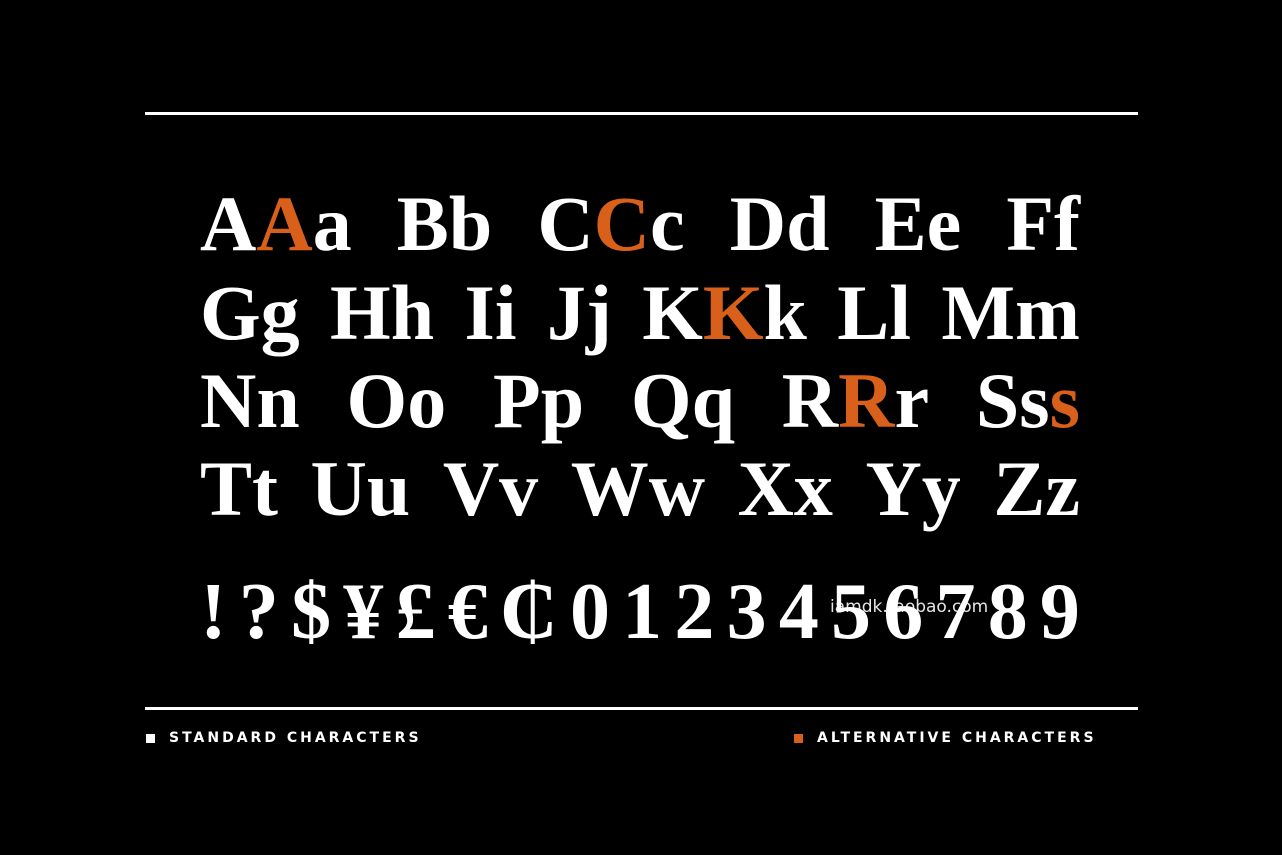  Describe the element at coordinates (893, 488) in the screenshot. I see `standard-glyph: Y` at that location.